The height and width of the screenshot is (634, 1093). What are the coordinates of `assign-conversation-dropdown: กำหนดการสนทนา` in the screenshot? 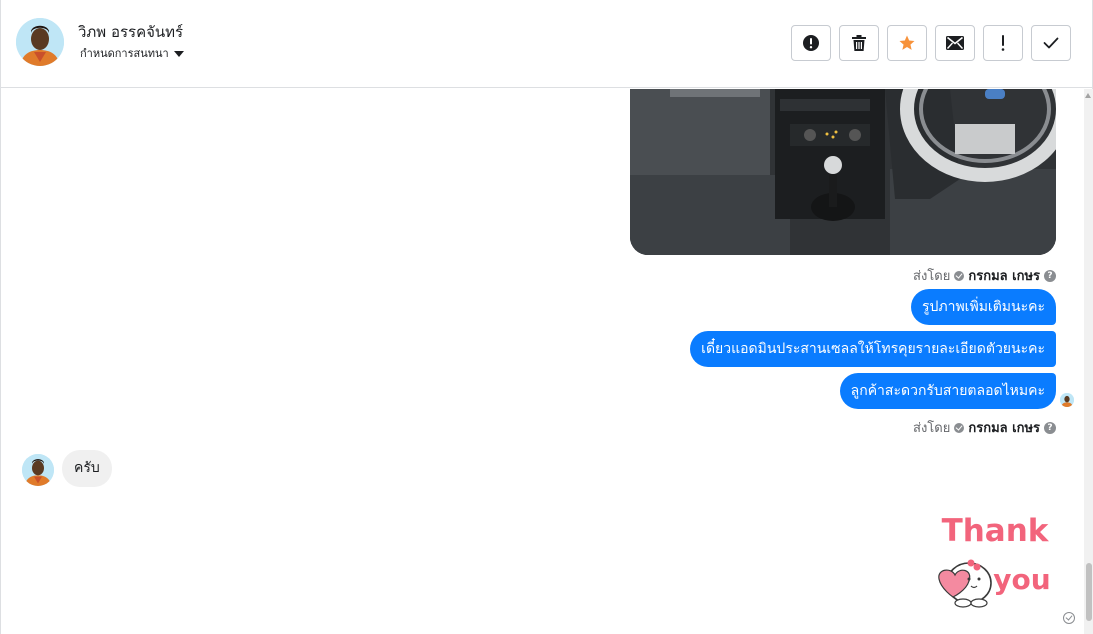 It's located at (132, 53).